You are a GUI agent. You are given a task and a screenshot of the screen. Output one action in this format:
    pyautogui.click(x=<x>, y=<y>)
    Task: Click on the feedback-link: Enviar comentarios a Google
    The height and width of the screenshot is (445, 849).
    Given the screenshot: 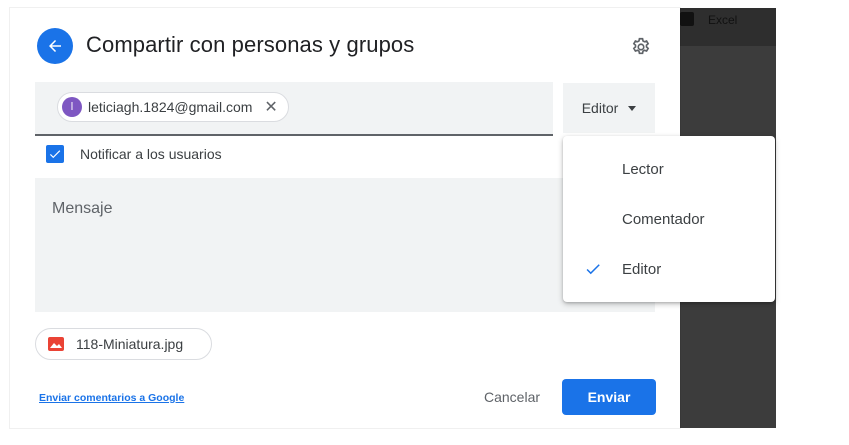 What is the action you would take?
    pyautogui.click(x=111, y=398)
    